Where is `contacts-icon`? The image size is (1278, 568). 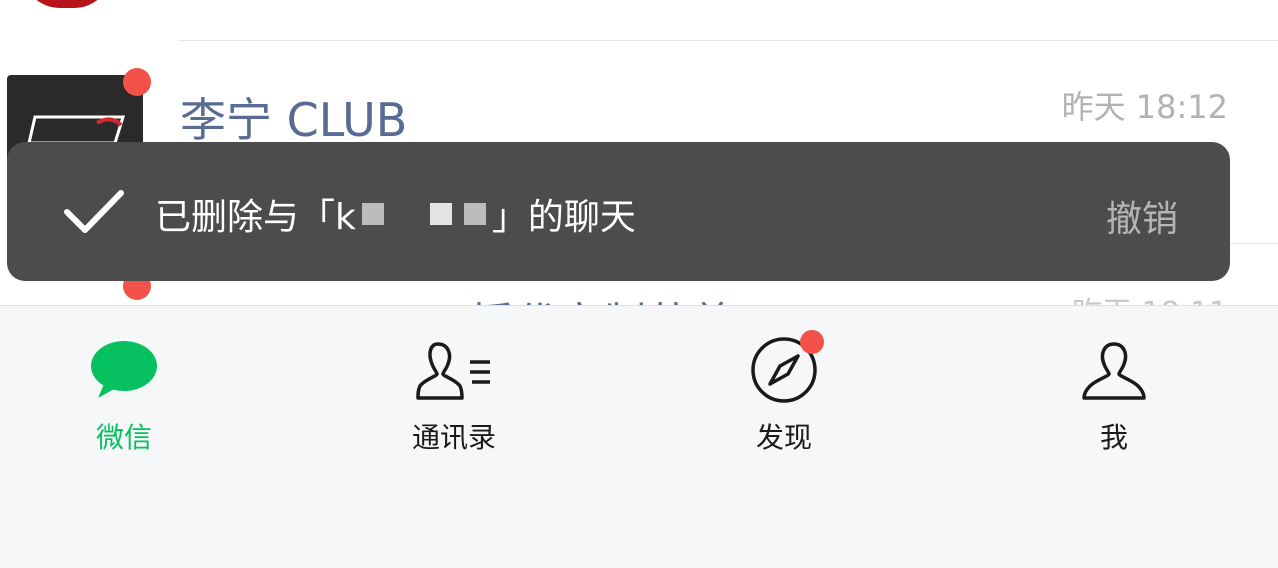
contacts-icon is located at coordinates (453, 371).